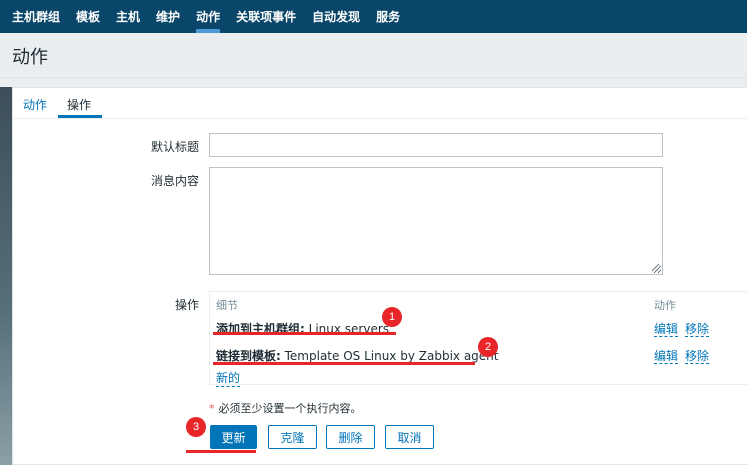 The image size is (747, 465). I want to click on nav-item-host-groups: 主机群组, so click(36, 16).